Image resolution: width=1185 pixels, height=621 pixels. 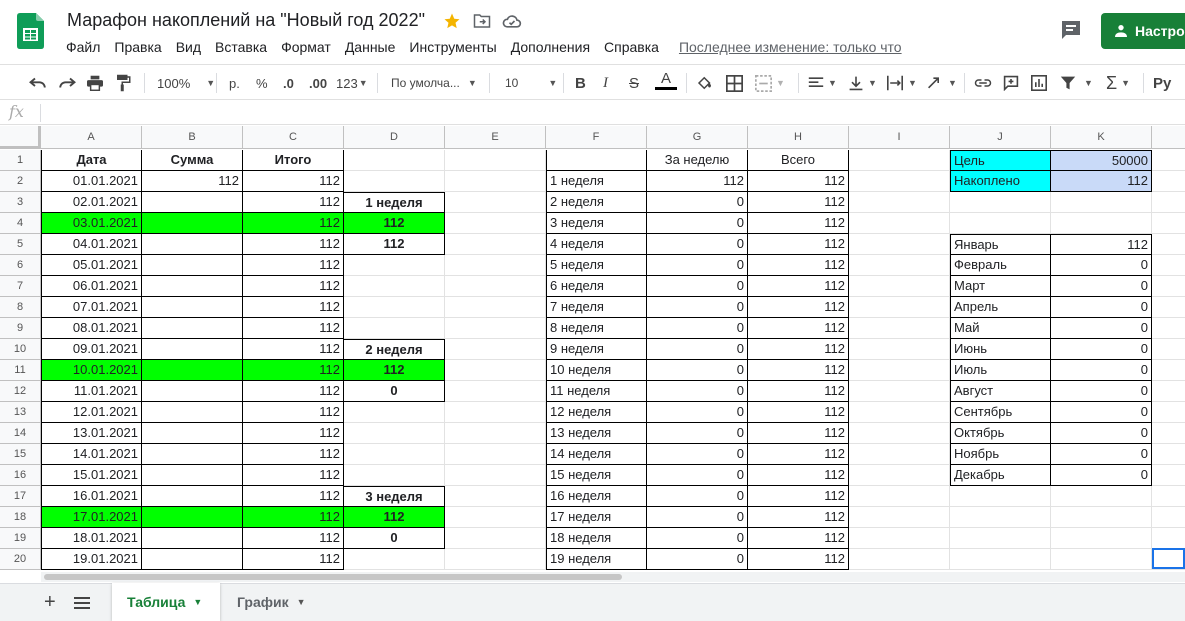 I want to click on cell-b16, so click(x=192, y=475).